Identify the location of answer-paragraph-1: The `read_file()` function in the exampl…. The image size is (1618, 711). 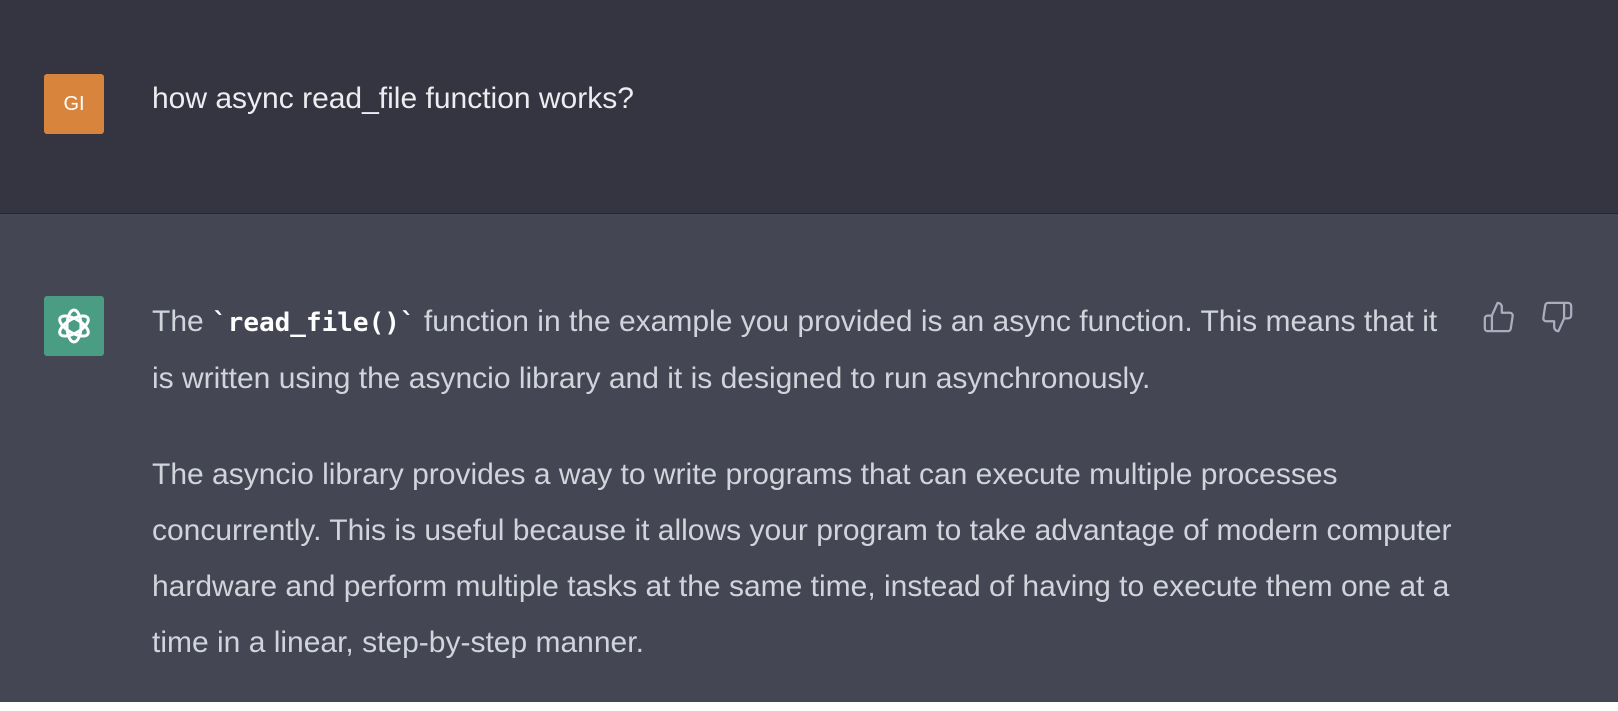
(802, 350).